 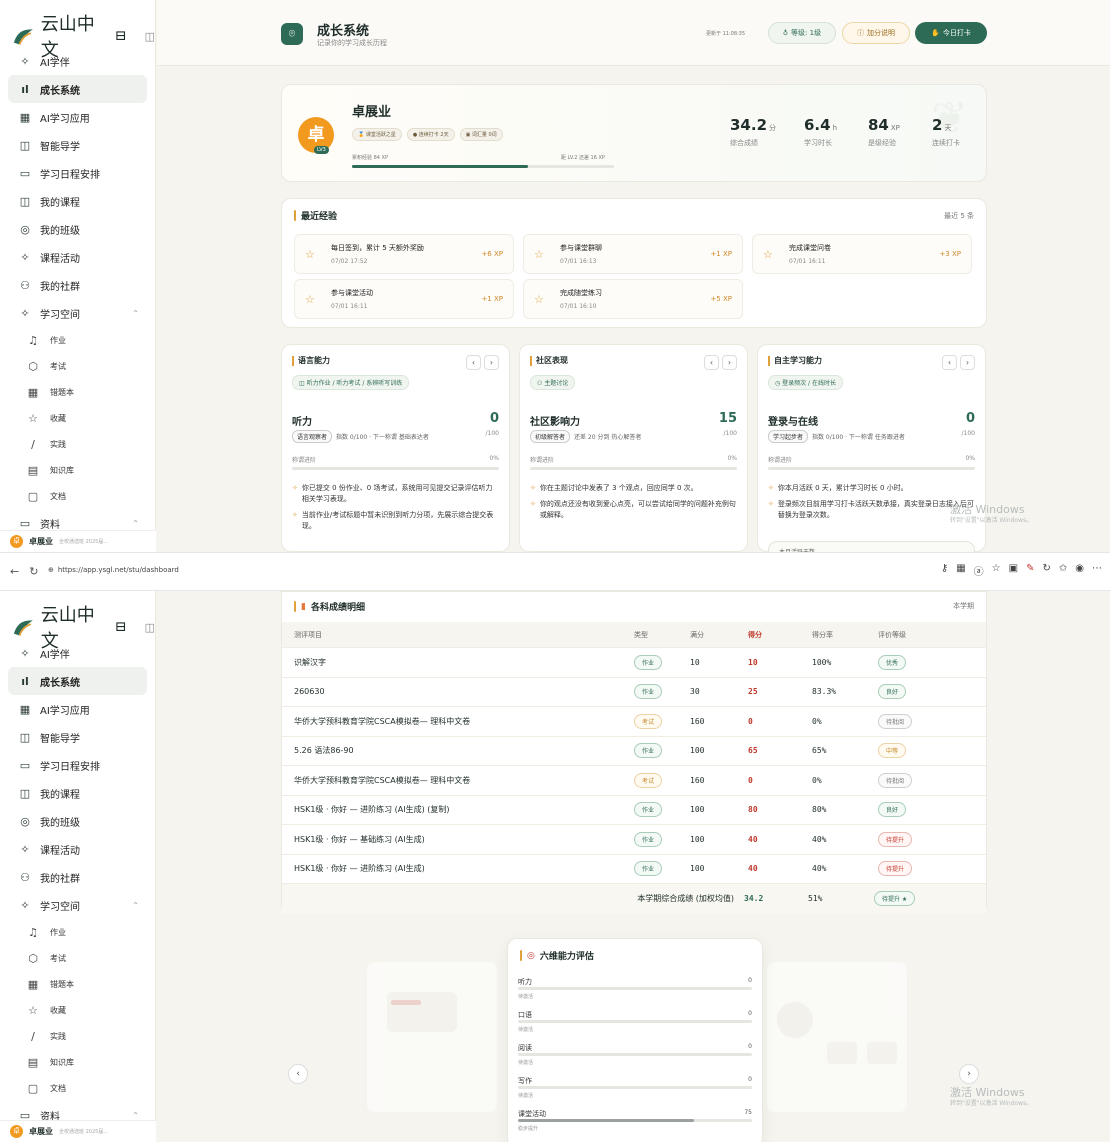 What do you see at coordinates (382, 437) in the screenshot?
I see `ability-level-desc: 指数 0/100 · 下一称谓 基础表达者` at bounding box center [382, 437].